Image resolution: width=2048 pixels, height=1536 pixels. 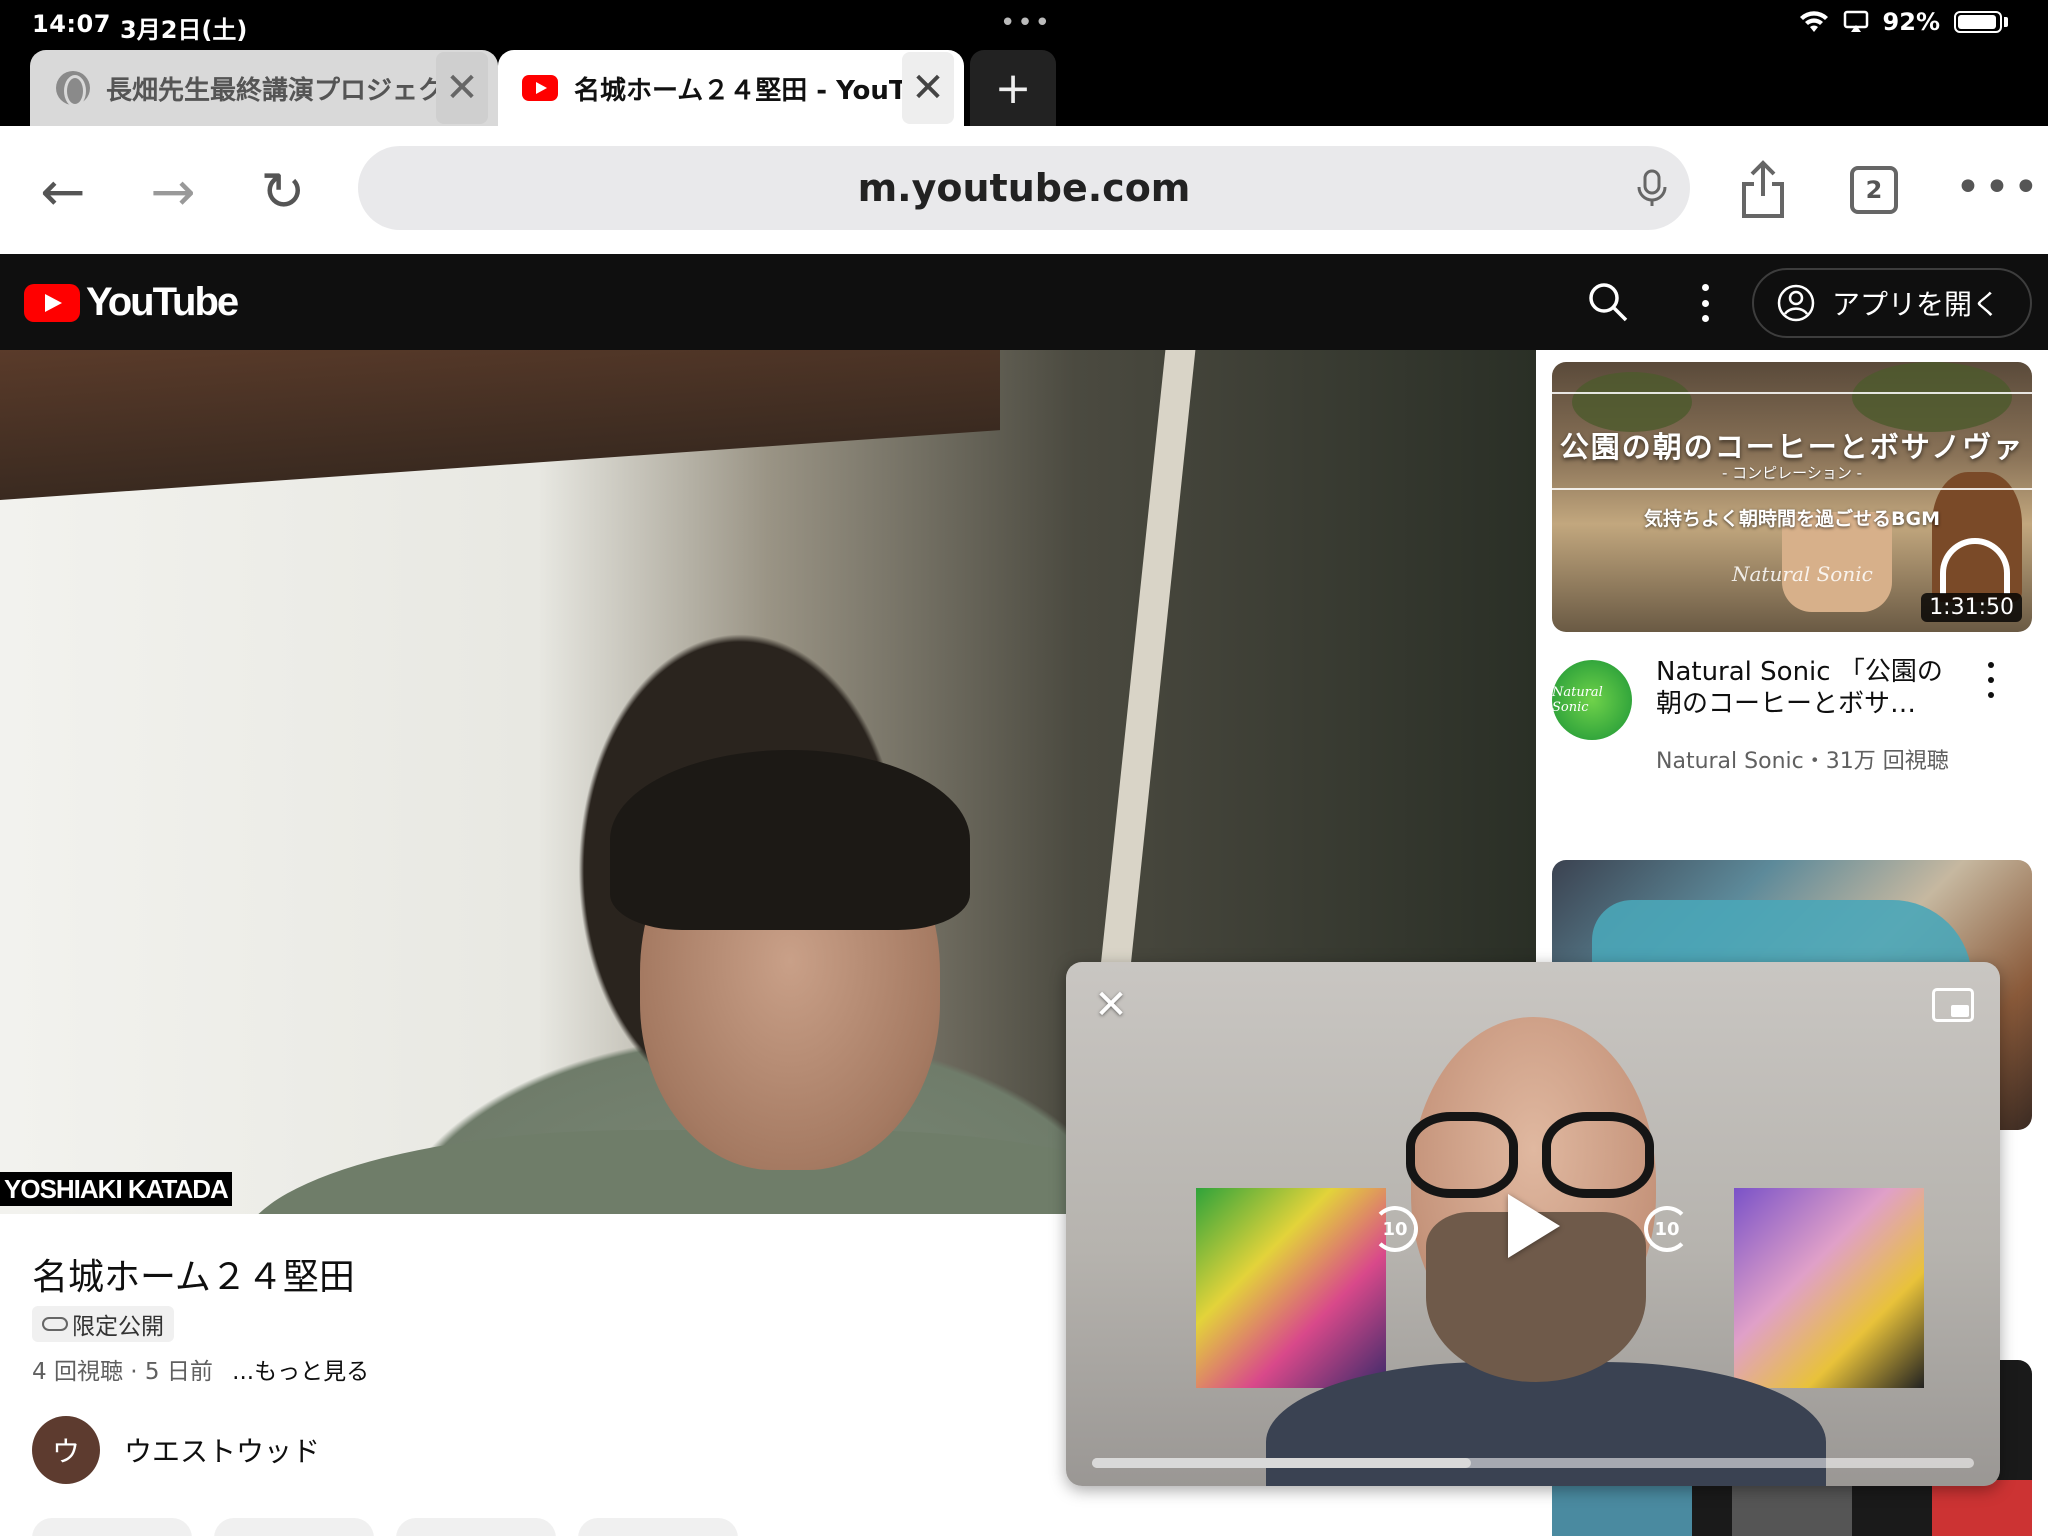 What do you see at coordinates (173, 191) in the screenshot?
I see `forward-button: →` at bounding box center [173, 191].